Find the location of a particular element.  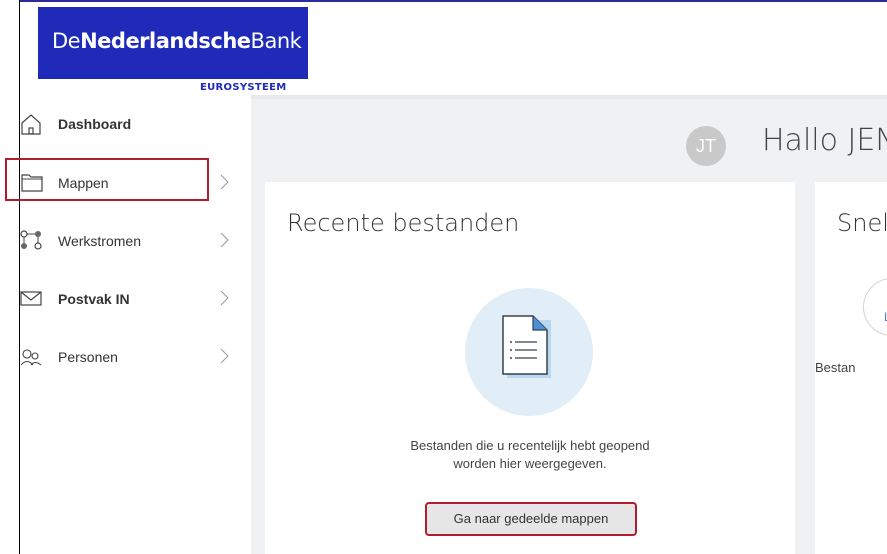

header-divider is located at coordinates (569, 97).